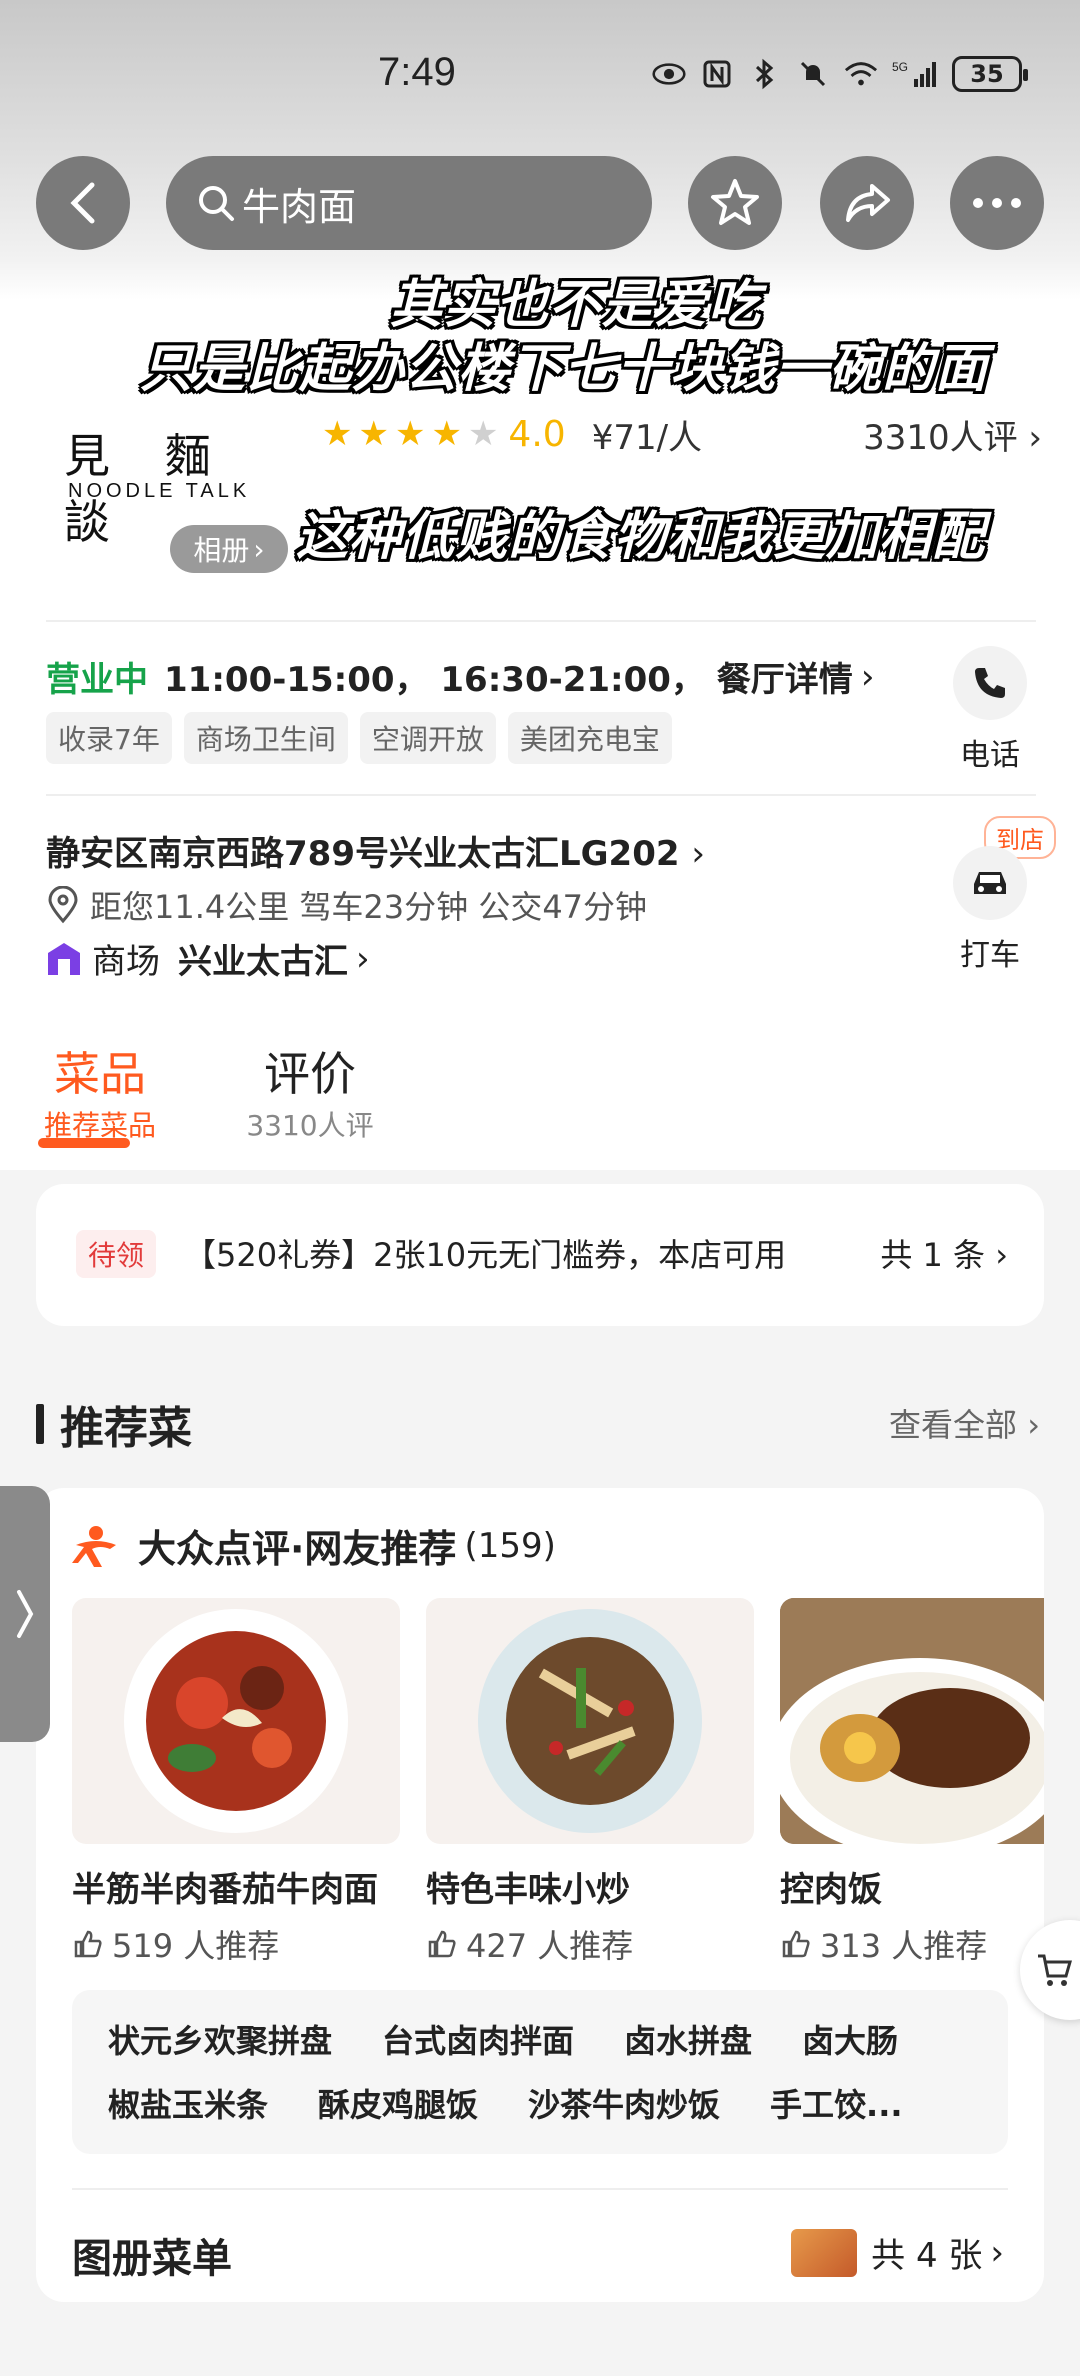 The width and height of the screenshot is (1080, 2376). Describe the element at coordinates (964, 1423) in the screenshot. I see `see-all-link: 查看全部 ›` at that location.